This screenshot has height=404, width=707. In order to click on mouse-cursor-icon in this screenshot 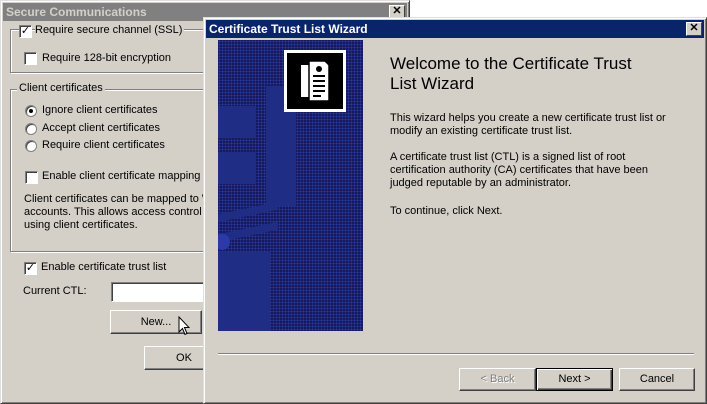, I will do `click(184, 326)`.